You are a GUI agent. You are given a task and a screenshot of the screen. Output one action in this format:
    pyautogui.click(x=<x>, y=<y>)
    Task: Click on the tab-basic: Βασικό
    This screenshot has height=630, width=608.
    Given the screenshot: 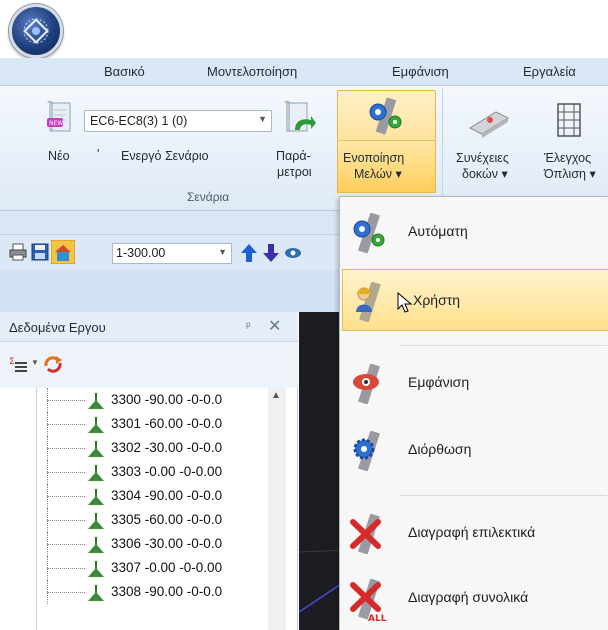 What is the action you would take?
    pyautogui.click(x=124, y=71)
    